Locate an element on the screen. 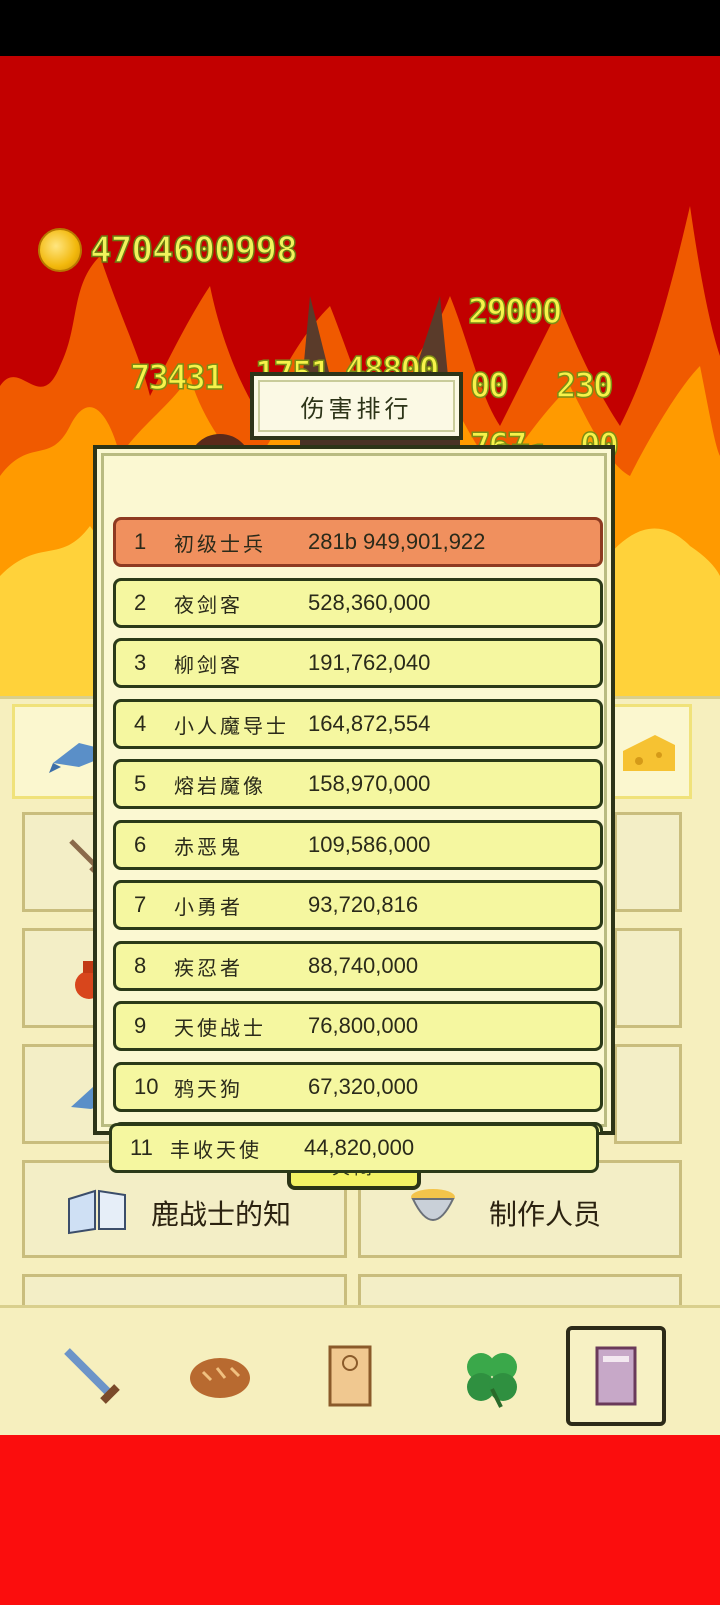 Image resolution: width=720 pixels, height=1605 pixels. bread-icon is located at coordinates (220, 1378).